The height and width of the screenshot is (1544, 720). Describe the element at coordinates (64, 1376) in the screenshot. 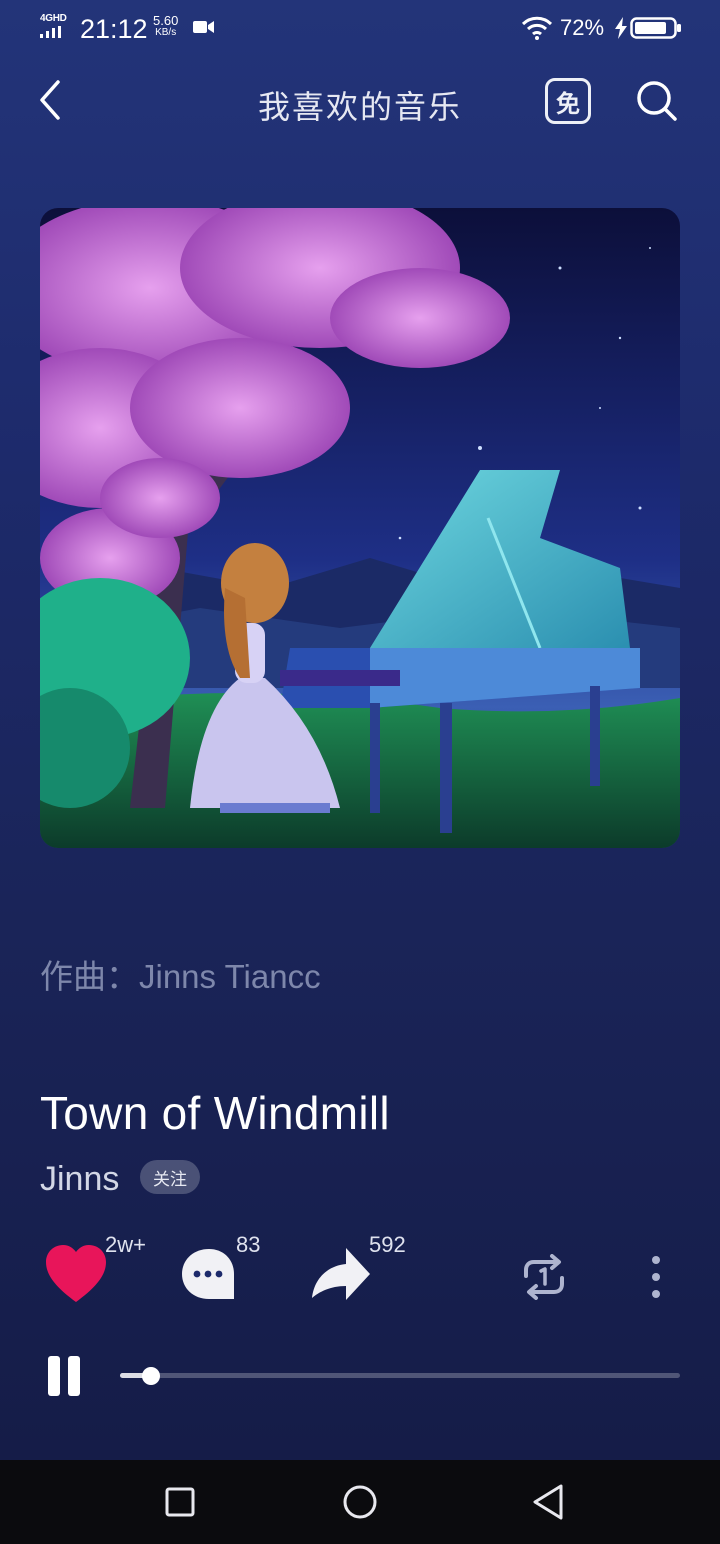

I see `pause-icon` at that location.